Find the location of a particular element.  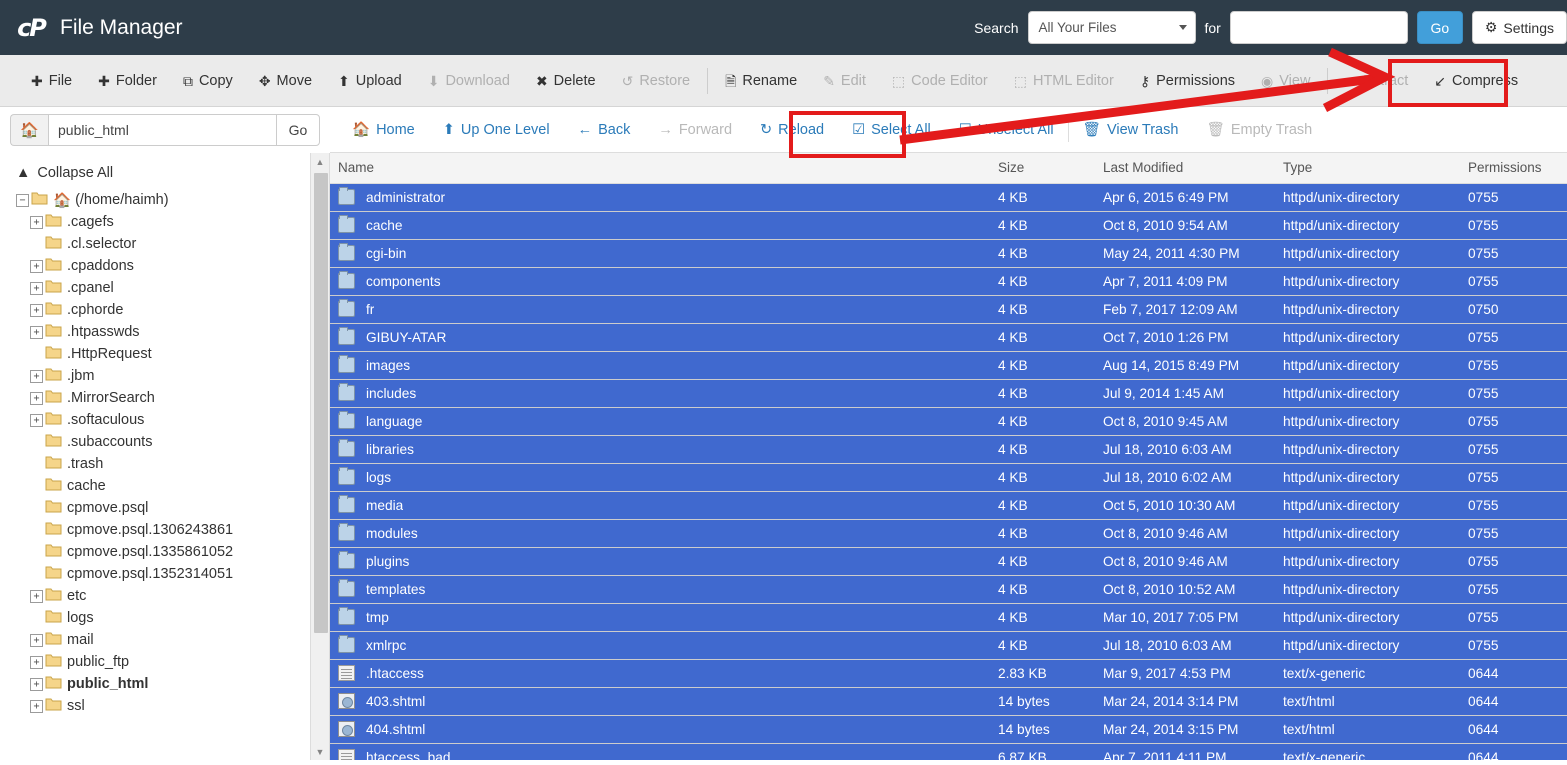

scroll-down-arrow-icon: ▼ is located at coordinates (320, 751).